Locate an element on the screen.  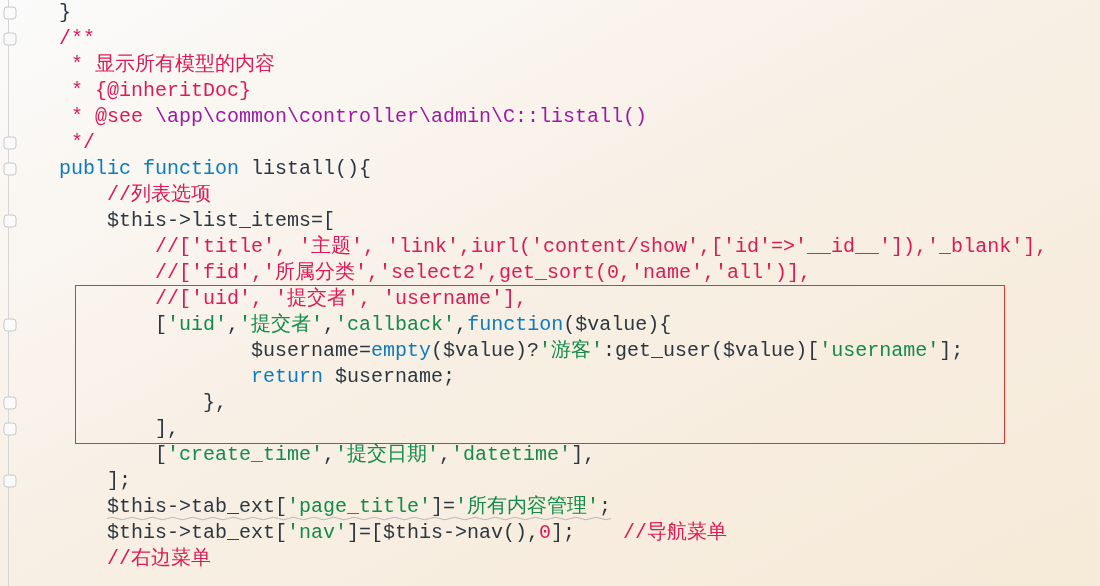
code-line: //['uid', '提交者', 'username'], is located at coordinates (341, 298).